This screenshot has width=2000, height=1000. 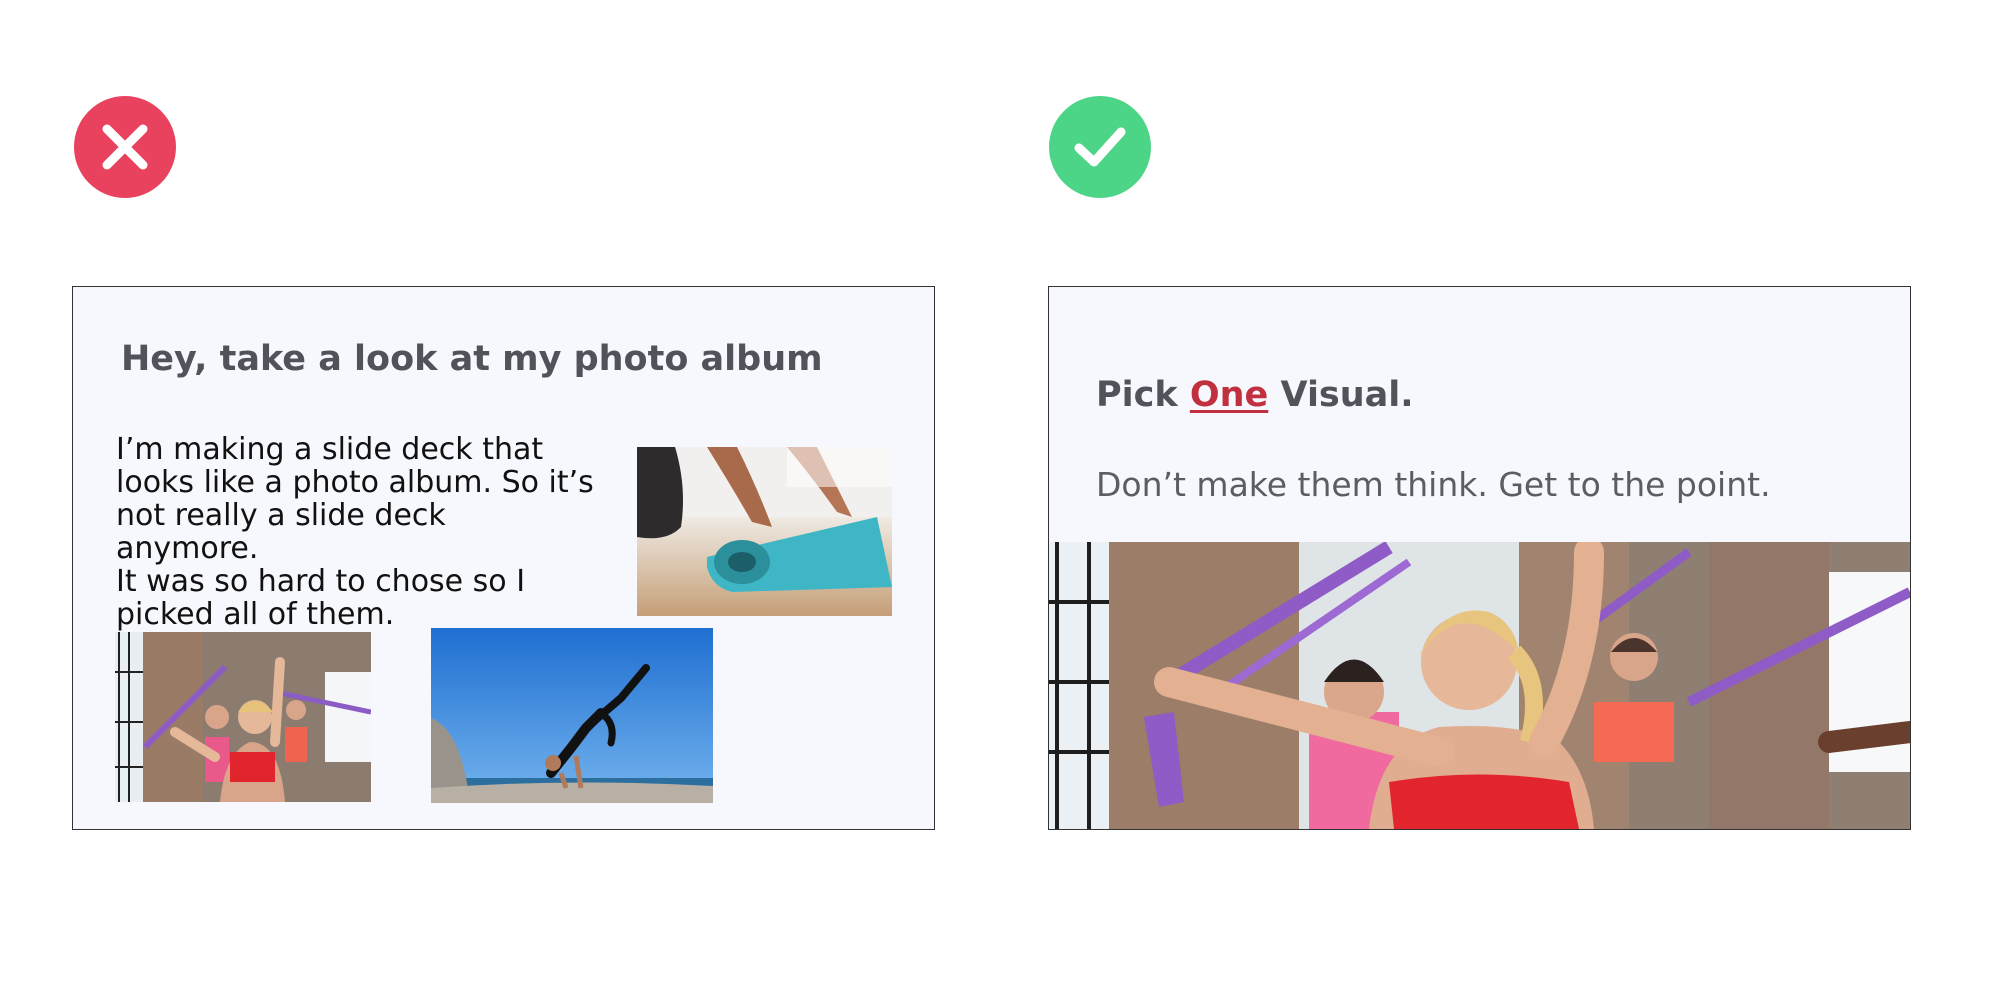 What do you see at coordinates (281, 532) in the screenshot?
I see `body-line: not really a slide deck anymore.` at bounding box center [281, 532].